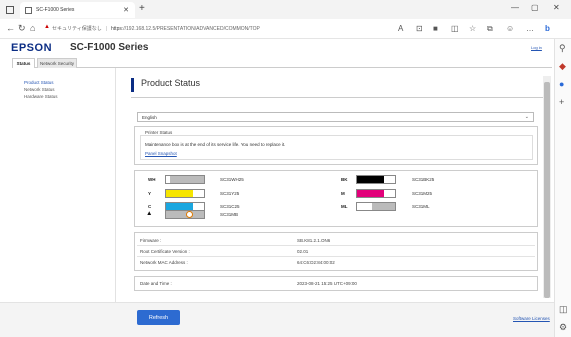 The height and width of the screenshot is (337, 571). Describe the element at coordinates (10, 28) in the screenshot. I see `back-icon: ←` at that location.